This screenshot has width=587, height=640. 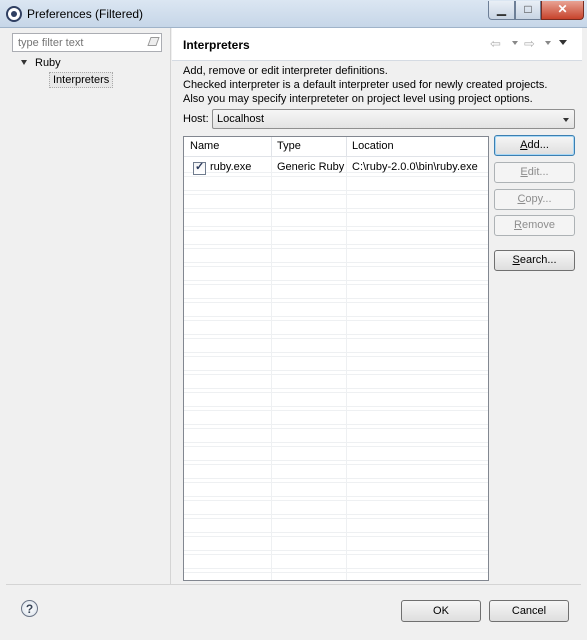 I want to click on host-label: Host:, so click(x=196, y=119).